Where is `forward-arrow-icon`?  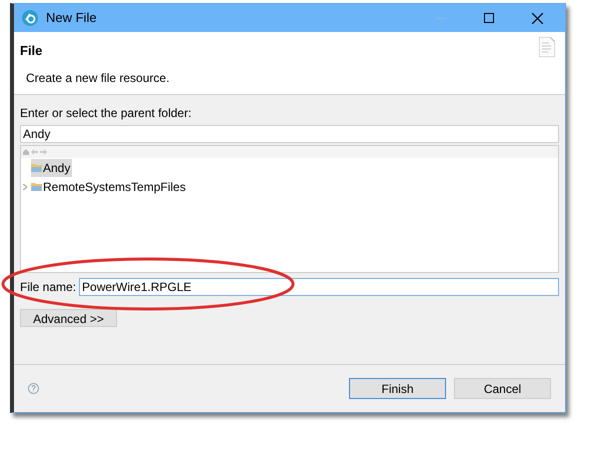 forward-arrow-icon is located at coordinates (43, 152).